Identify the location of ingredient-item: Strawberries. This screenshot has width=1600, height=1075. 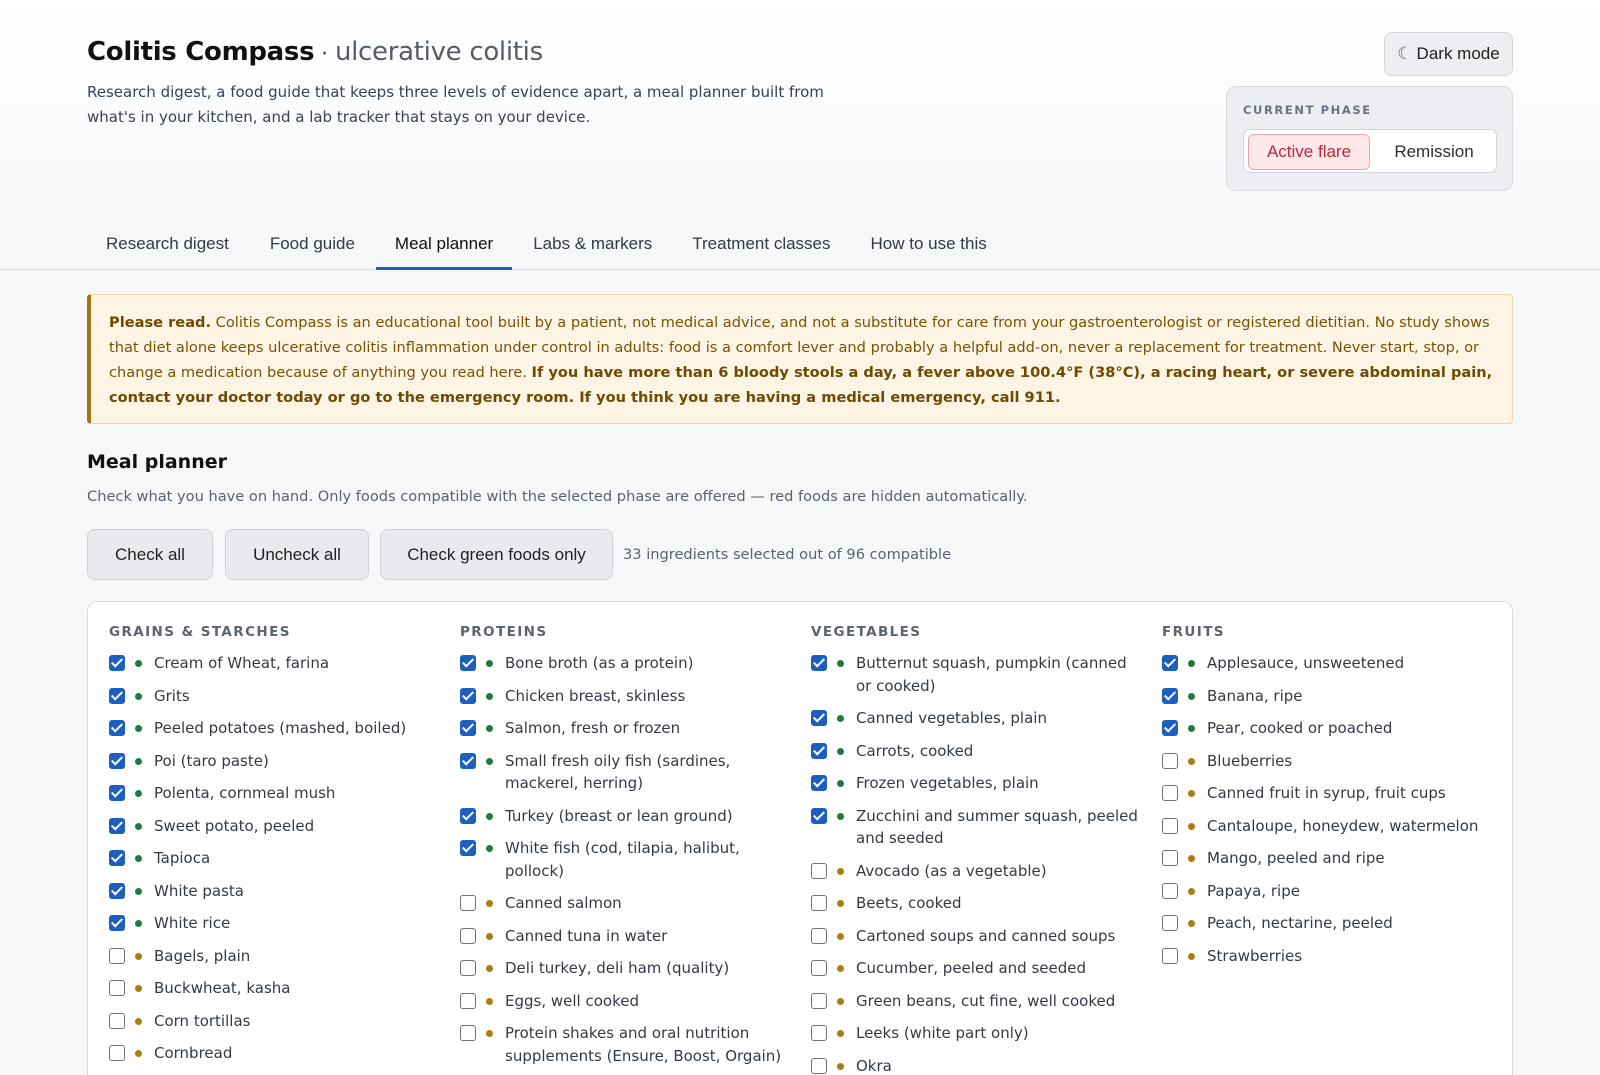
(1327, 956).